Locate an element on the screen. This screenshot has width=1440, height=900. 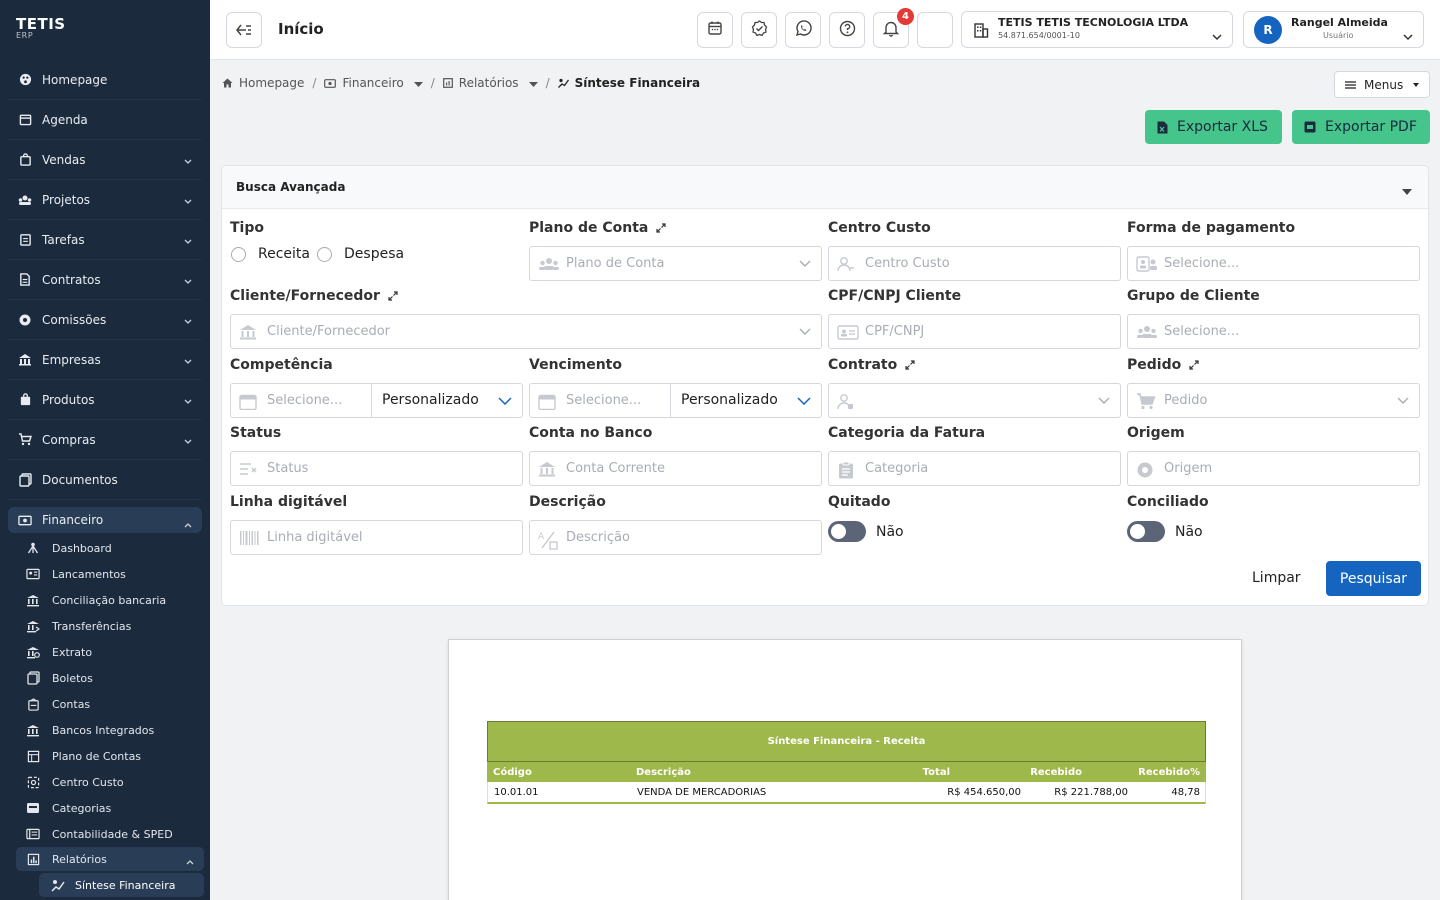
sidebar-subitem-label: Plano de Contas is located at coordinates (97, 756).